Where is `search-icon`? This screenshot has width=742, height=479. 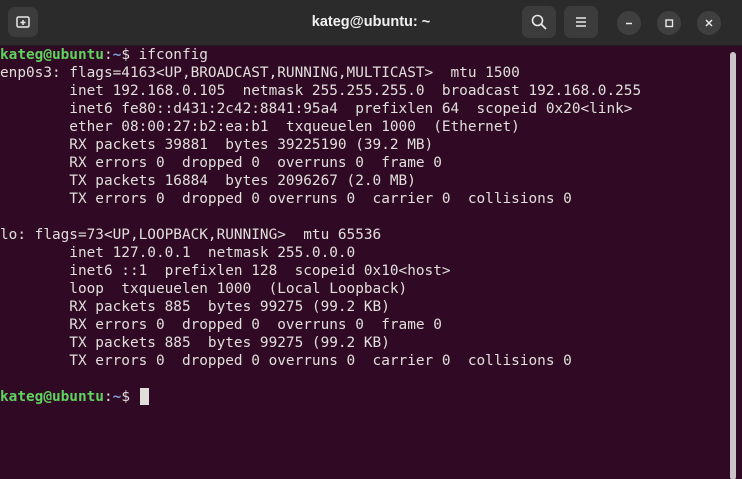
search-icon is located at coordinates (539, 22).